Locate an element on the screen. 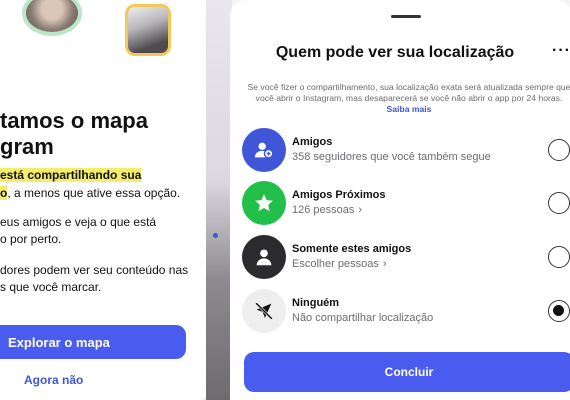  option-title: Amigos Próximos is located at coordinates (339, 195).